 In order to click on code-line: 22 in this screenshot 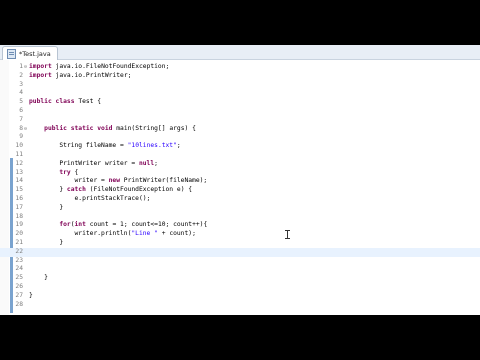, I will do `click(240, 252)`.